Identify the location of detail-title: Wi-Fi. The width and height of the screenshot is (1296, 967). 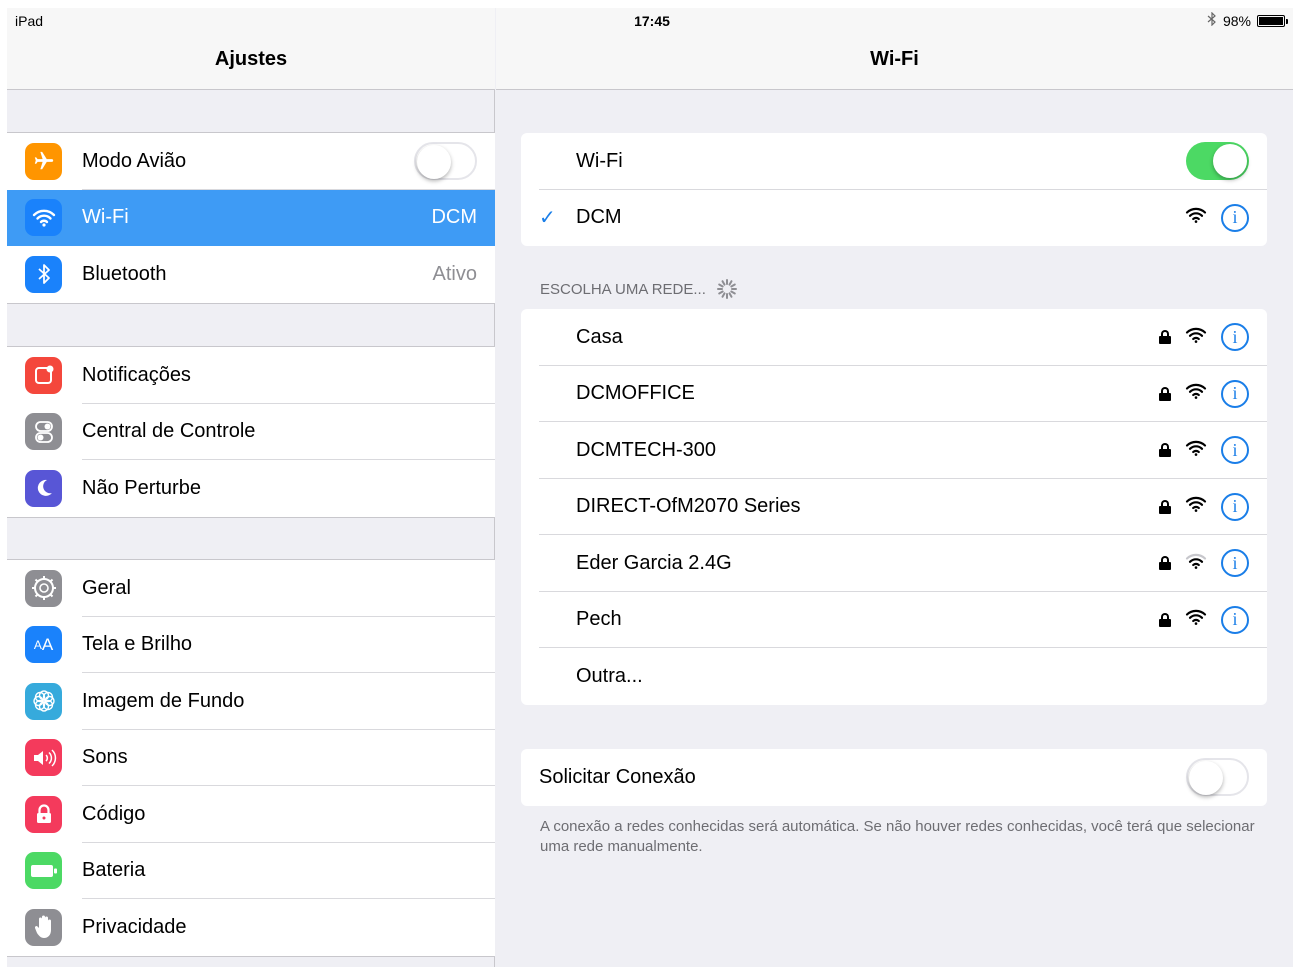
(894, 59).